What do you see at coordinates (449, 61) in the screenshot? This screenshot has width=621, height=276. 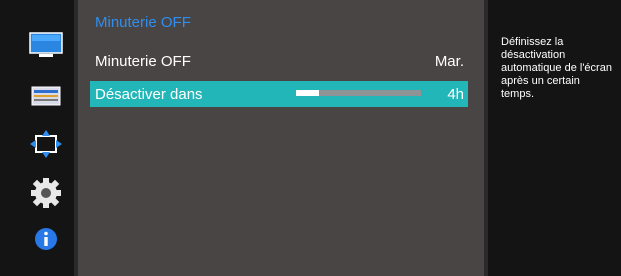 I see `menu-item-value: Mar.` at bounding box center [449, 61].